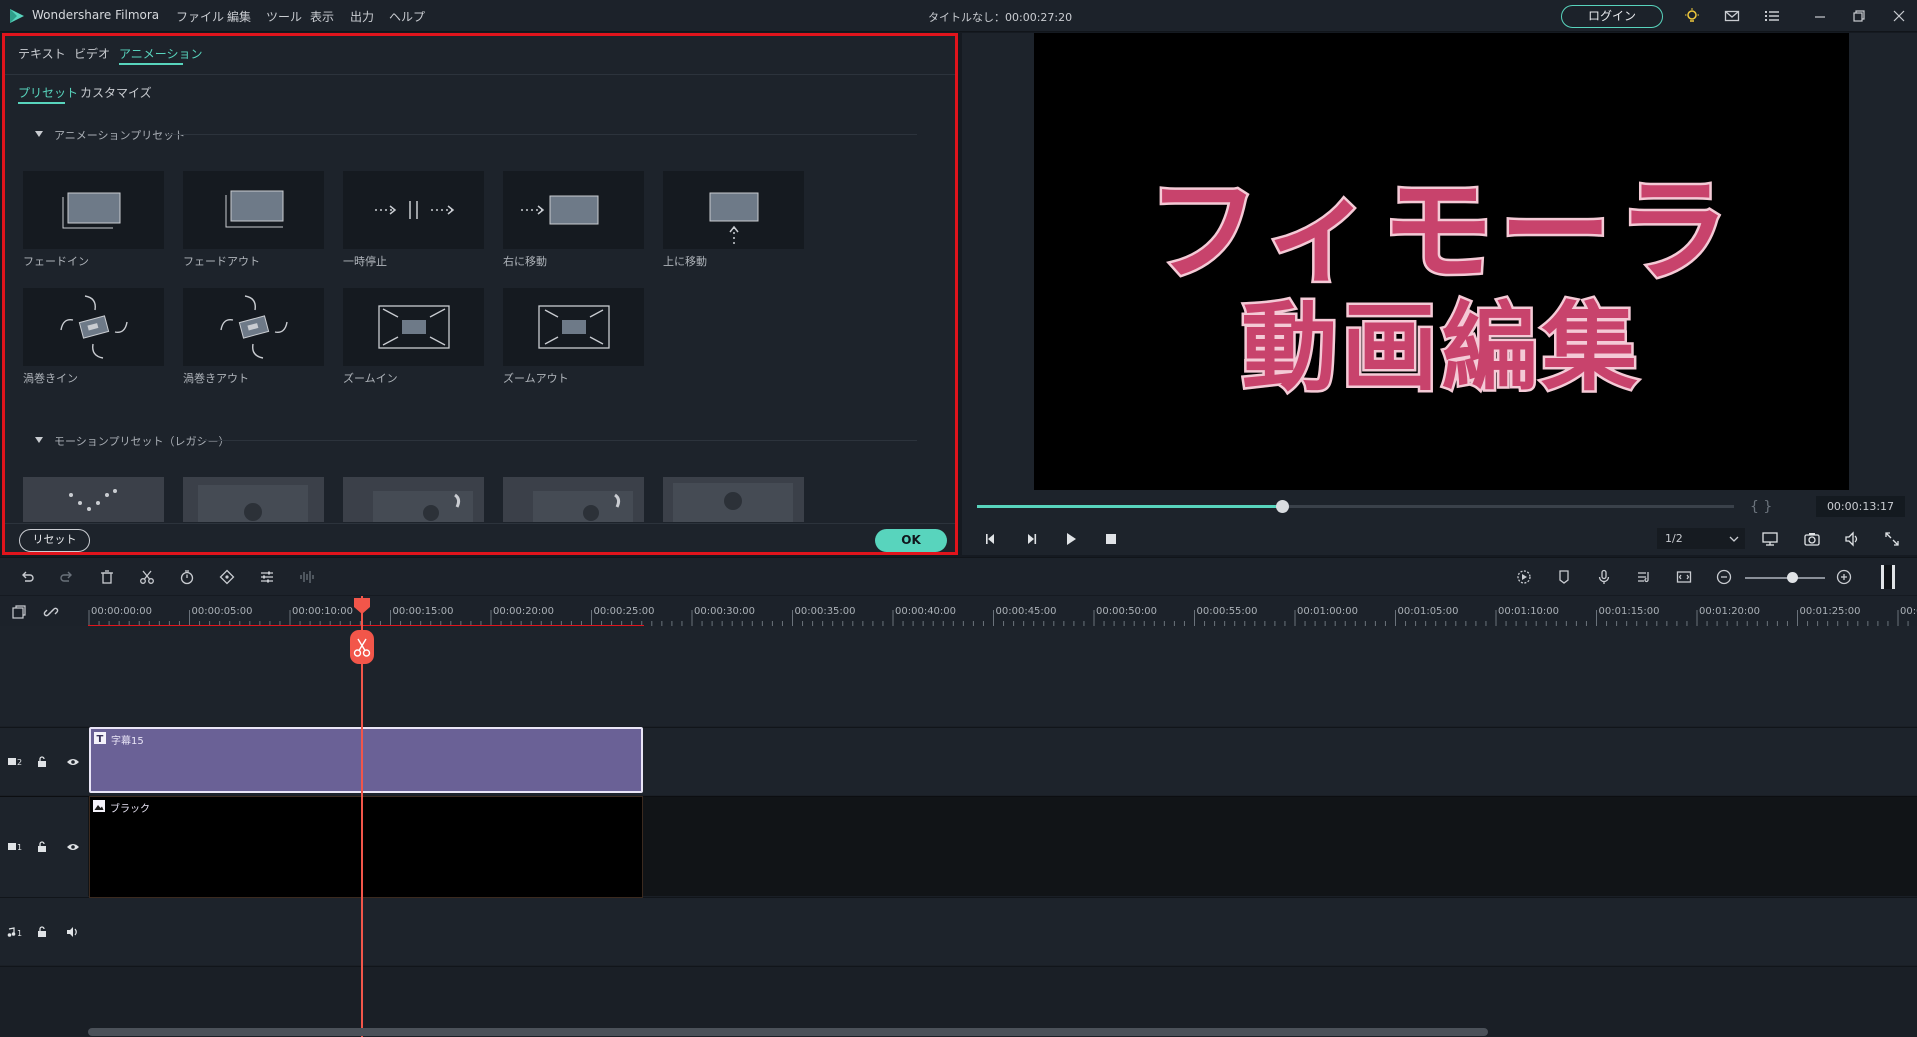 The image size is (1917, 1037). I want to click on menu-help: ヘルプ, so click(407, 16).